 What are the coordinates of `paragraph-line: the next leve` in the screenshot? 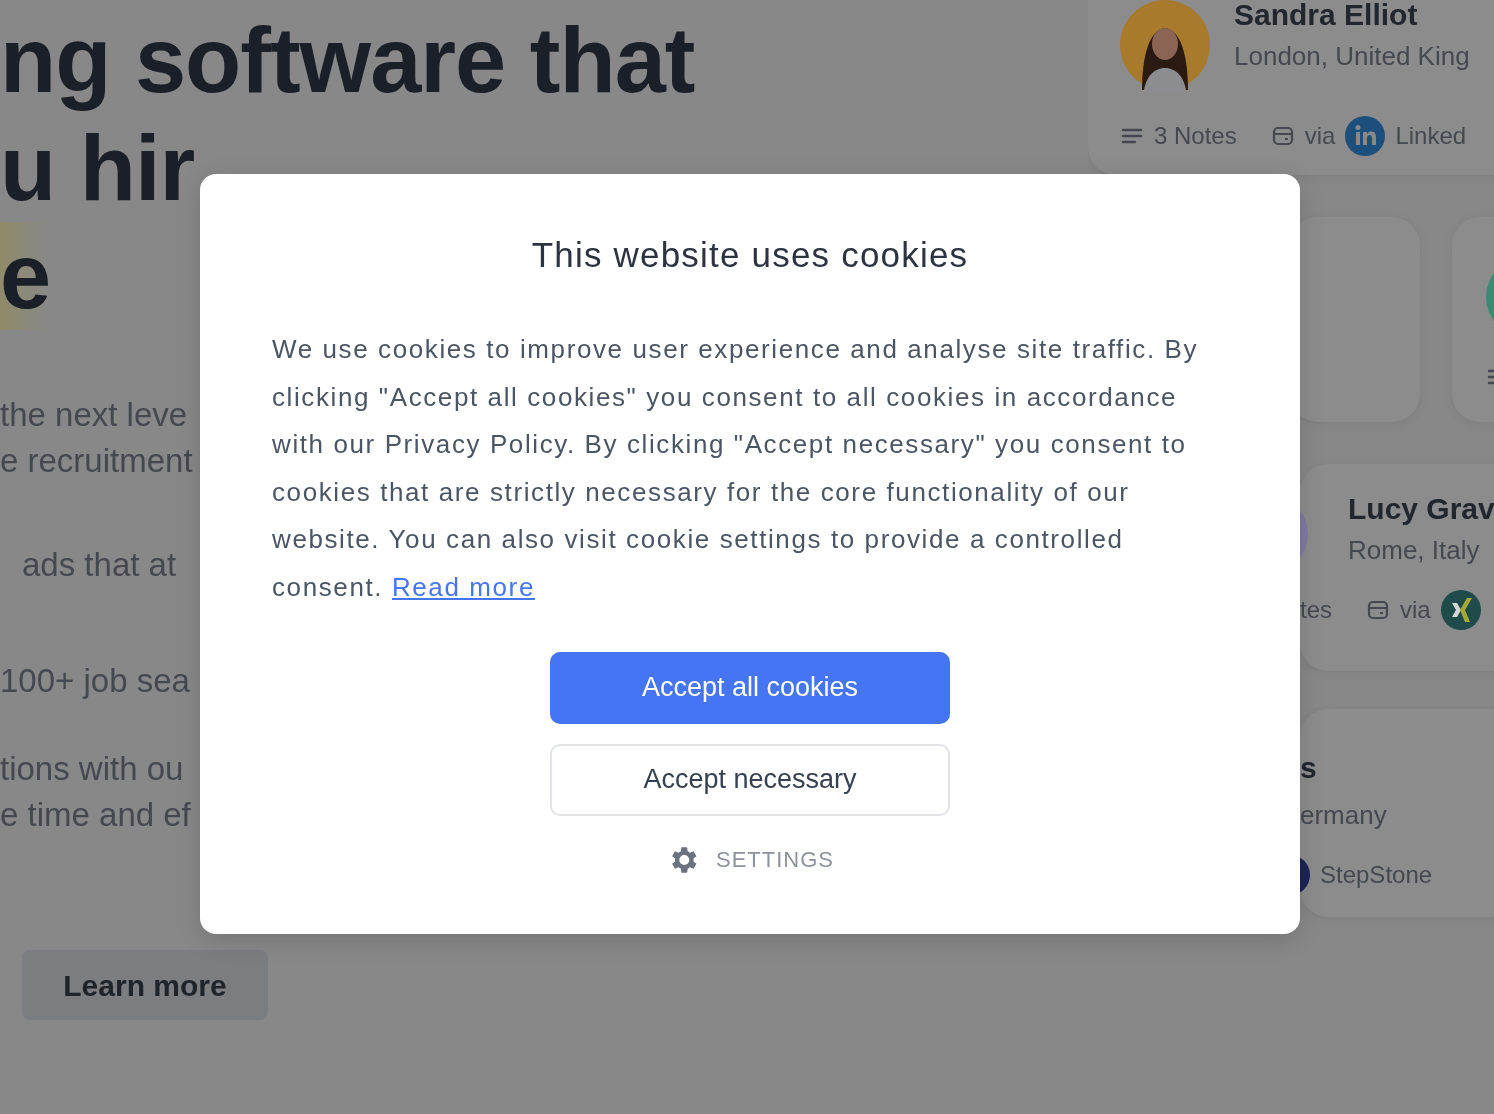 It's located at (94, 415).